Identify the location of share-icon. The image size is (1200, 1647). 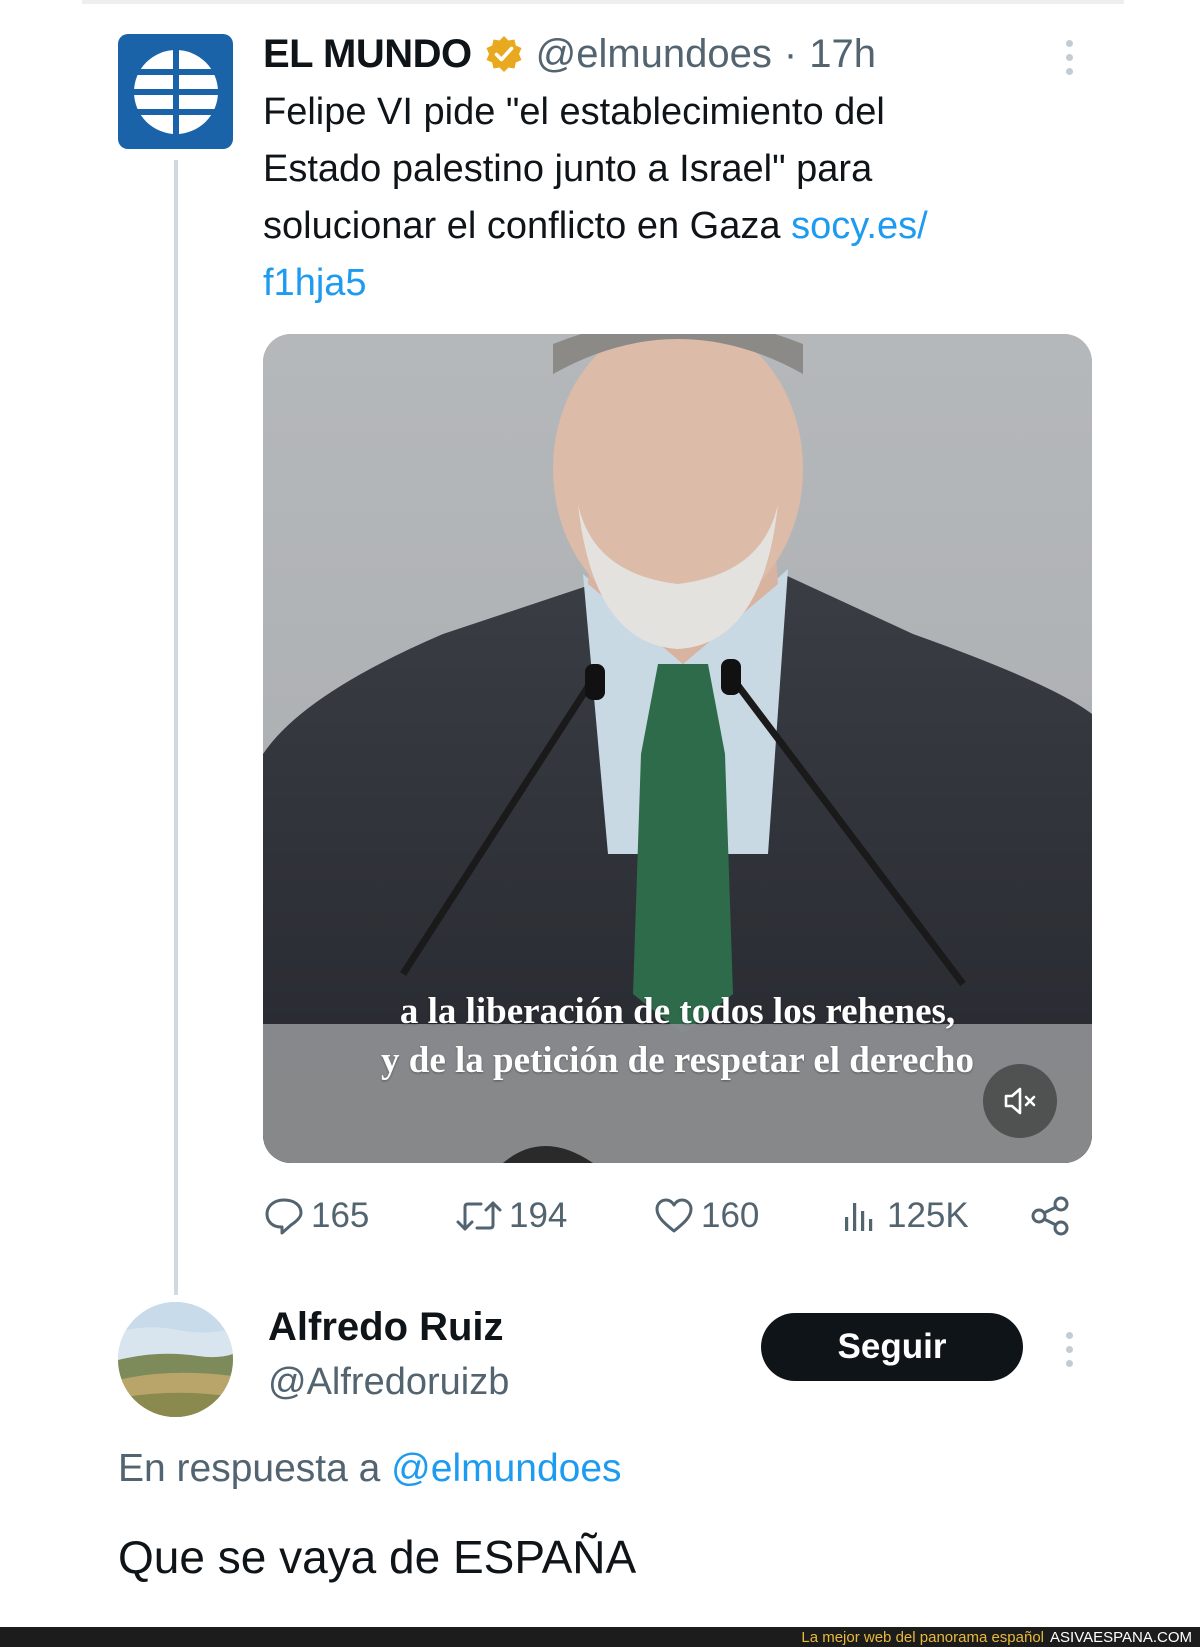
(1050, 1216).